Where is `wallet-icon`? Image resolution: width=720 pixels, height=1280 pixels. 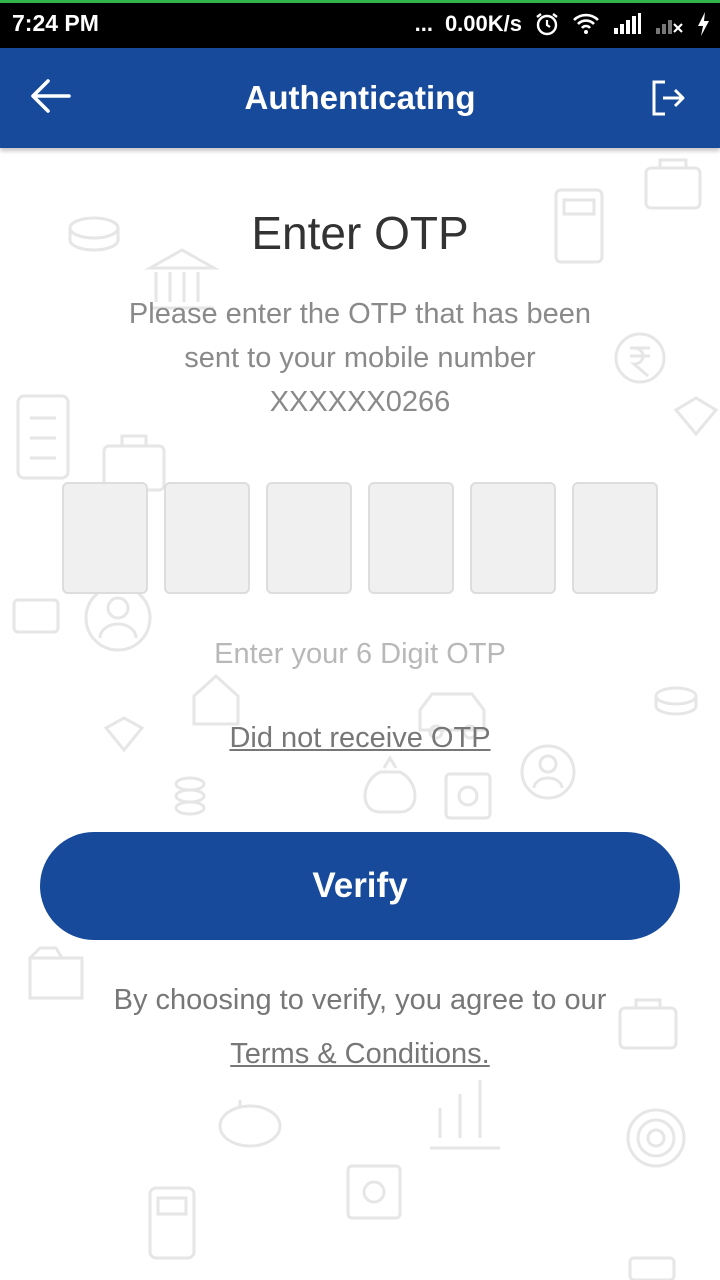 wallet-icon is located at coordinates (673, 184).